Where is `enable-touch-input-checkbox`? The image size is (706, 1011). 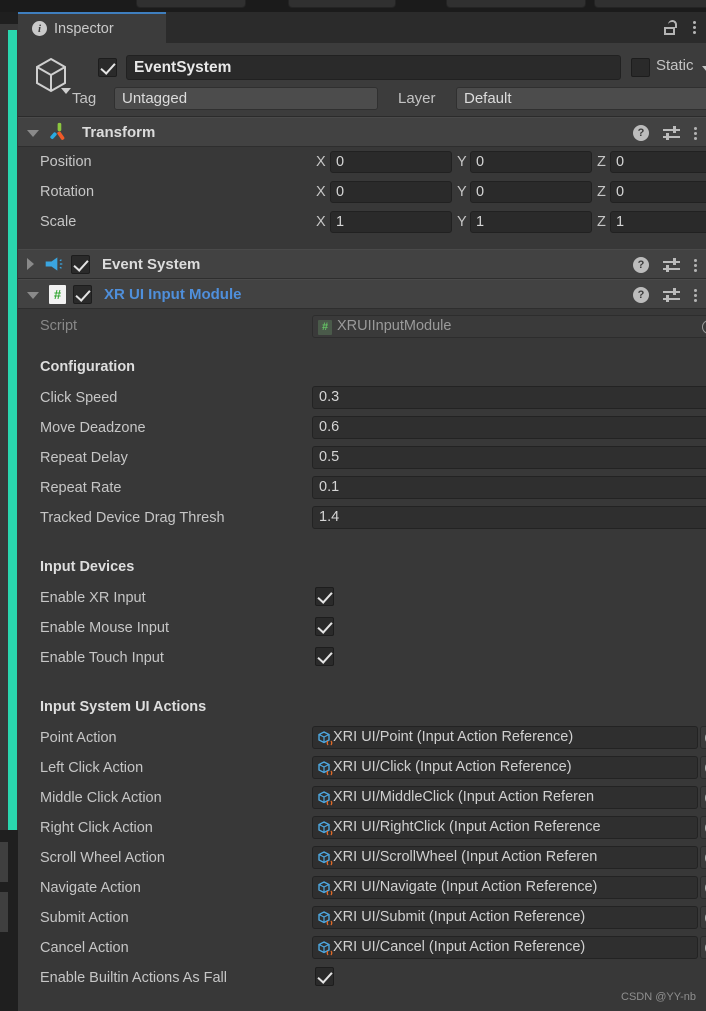 enable-touch-input-checkbox is located at coordinates (324, 656).